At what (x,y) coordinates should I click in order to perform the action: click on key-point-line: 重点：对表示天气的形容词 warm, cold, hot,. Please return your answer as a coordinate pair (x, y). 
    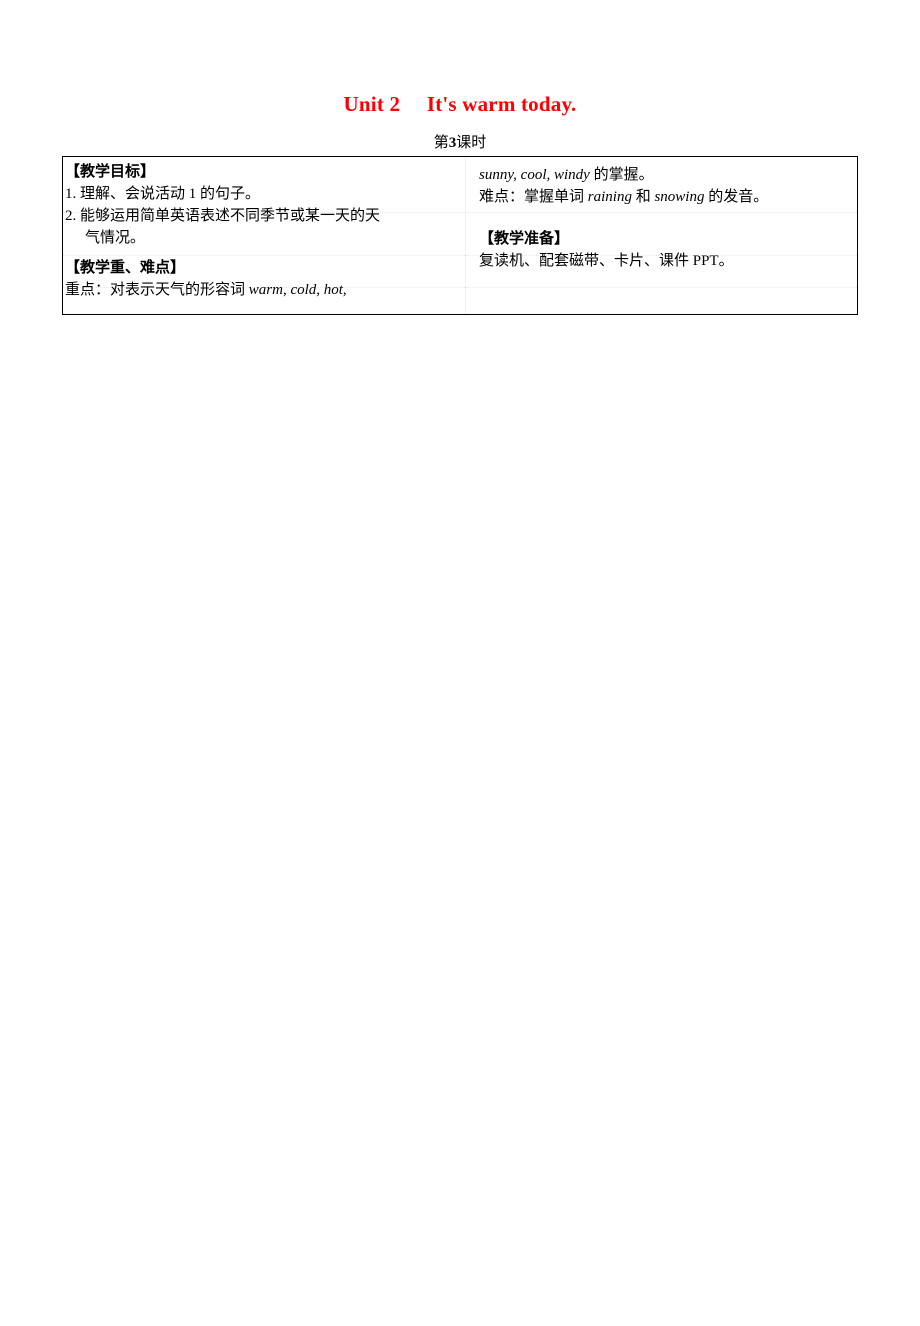
    Looking at the image, I should click on (260, 290).